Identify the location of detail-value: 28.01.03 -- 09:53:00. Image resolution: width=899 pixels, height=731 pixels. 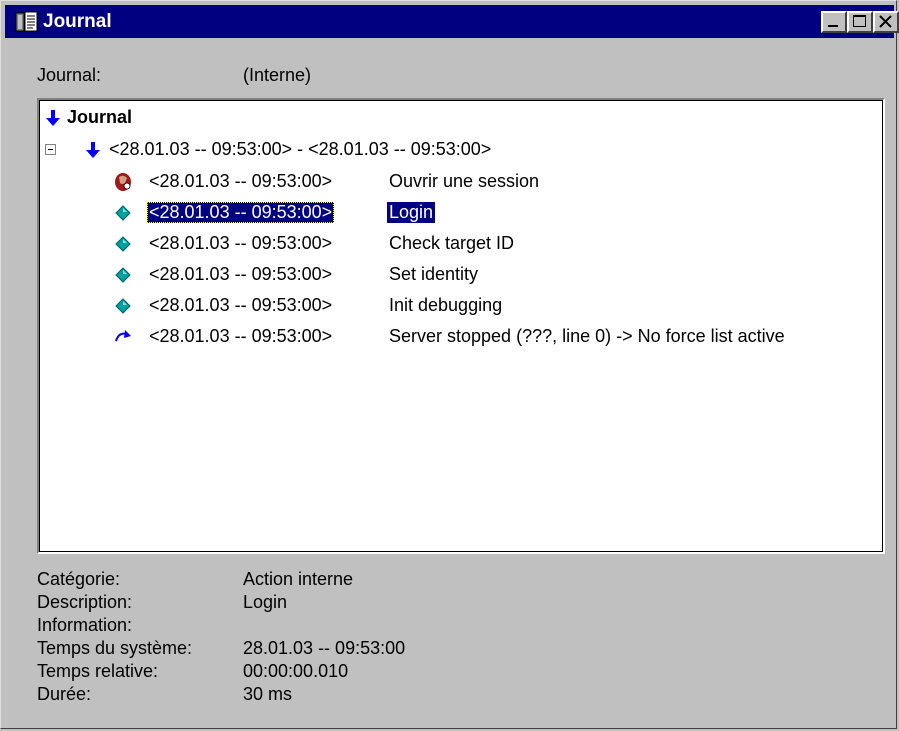
(324, 648).